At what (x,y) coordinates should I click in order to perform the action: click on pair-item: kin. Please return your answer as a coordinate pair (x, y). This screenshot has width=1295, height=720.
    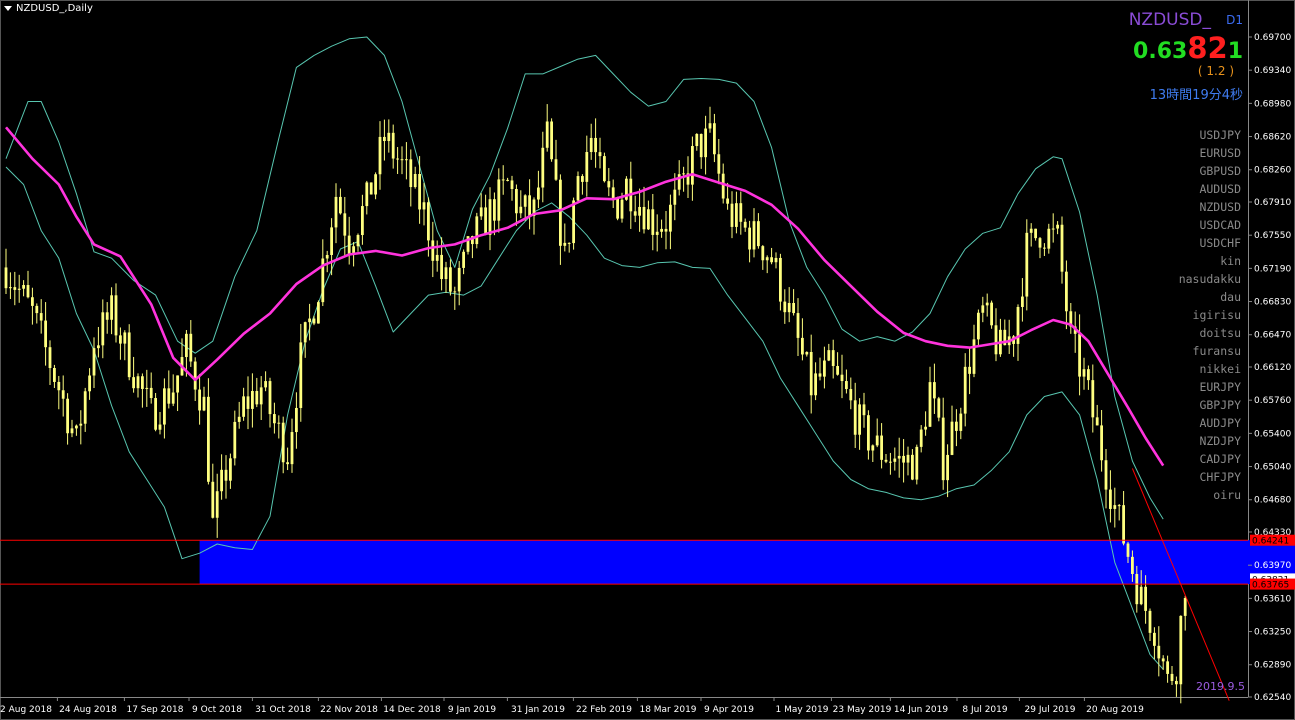
    Looking at the image, I should click on (1230, 261).